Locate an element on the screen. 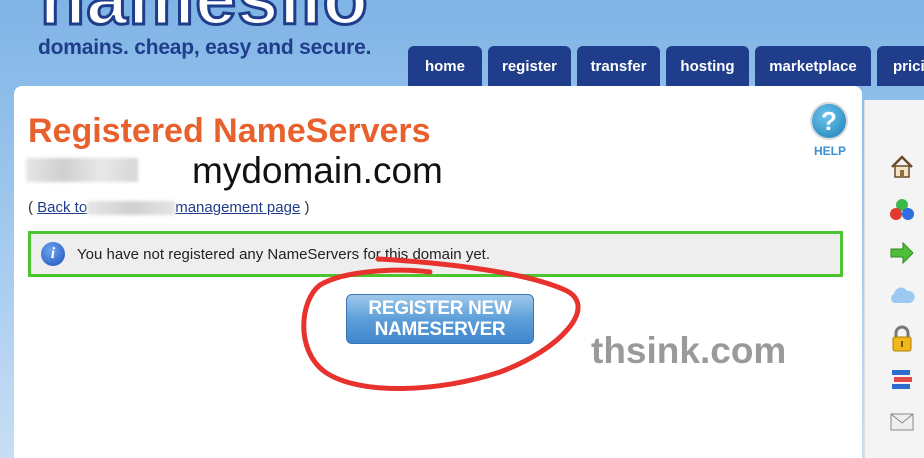  lock-icon is located at coordinates (902, 339).